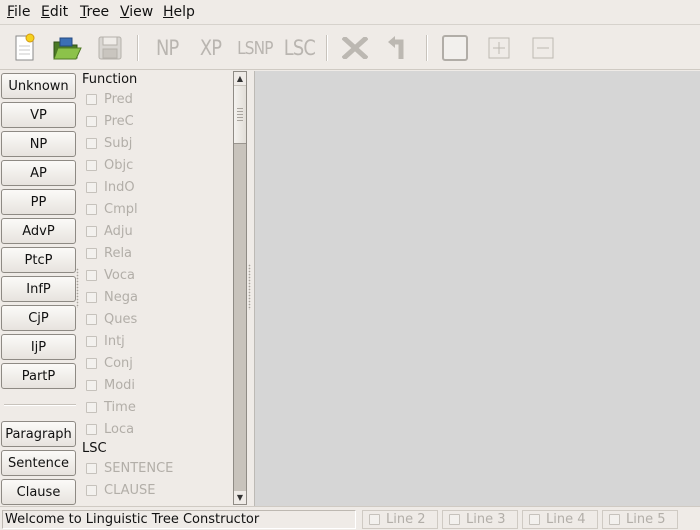  What do you see at coordinates (38, 318) in the screenshot?
I see `cjp-button: CjP` at bounding box center [38, 318].